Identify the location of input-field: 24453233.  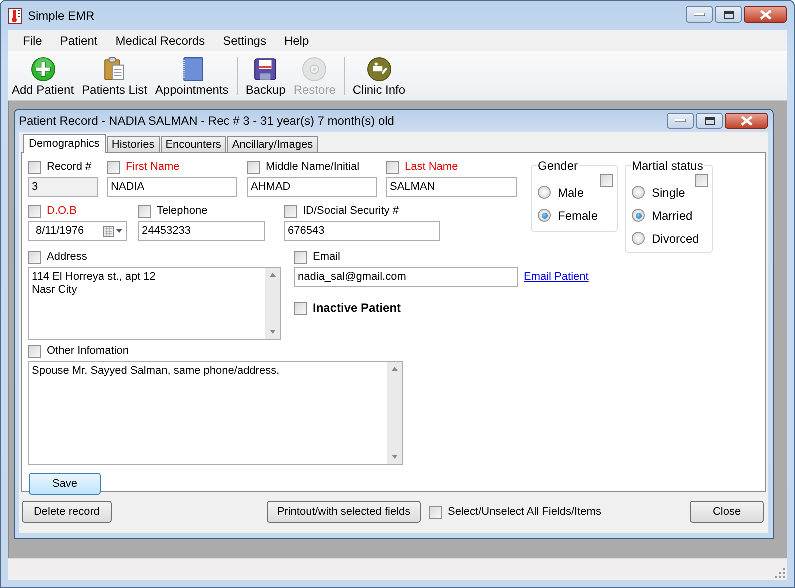
(201, 231).